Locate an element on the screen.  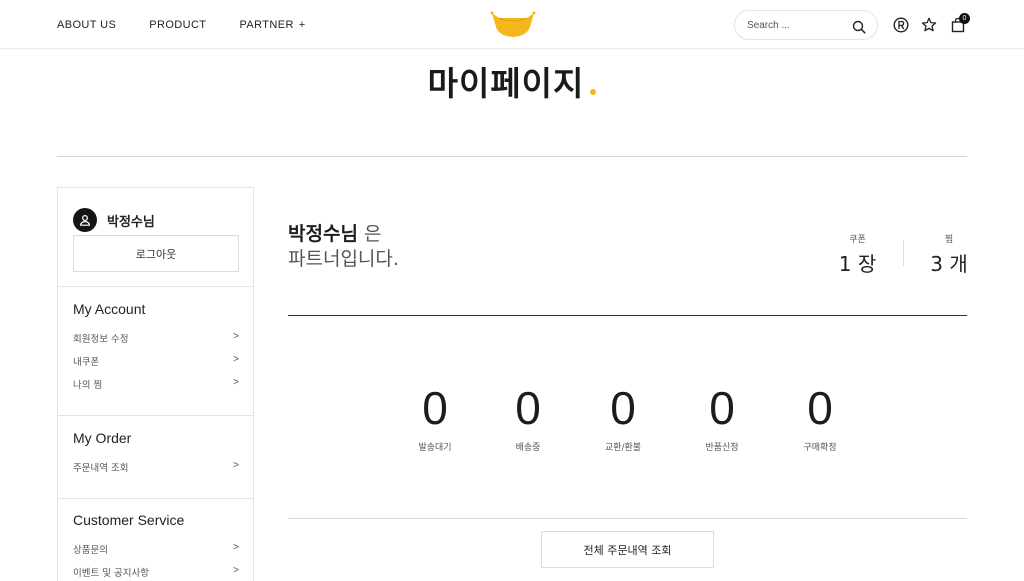
page-title-text: 마이페이지 is located at coordinates (506, 83).